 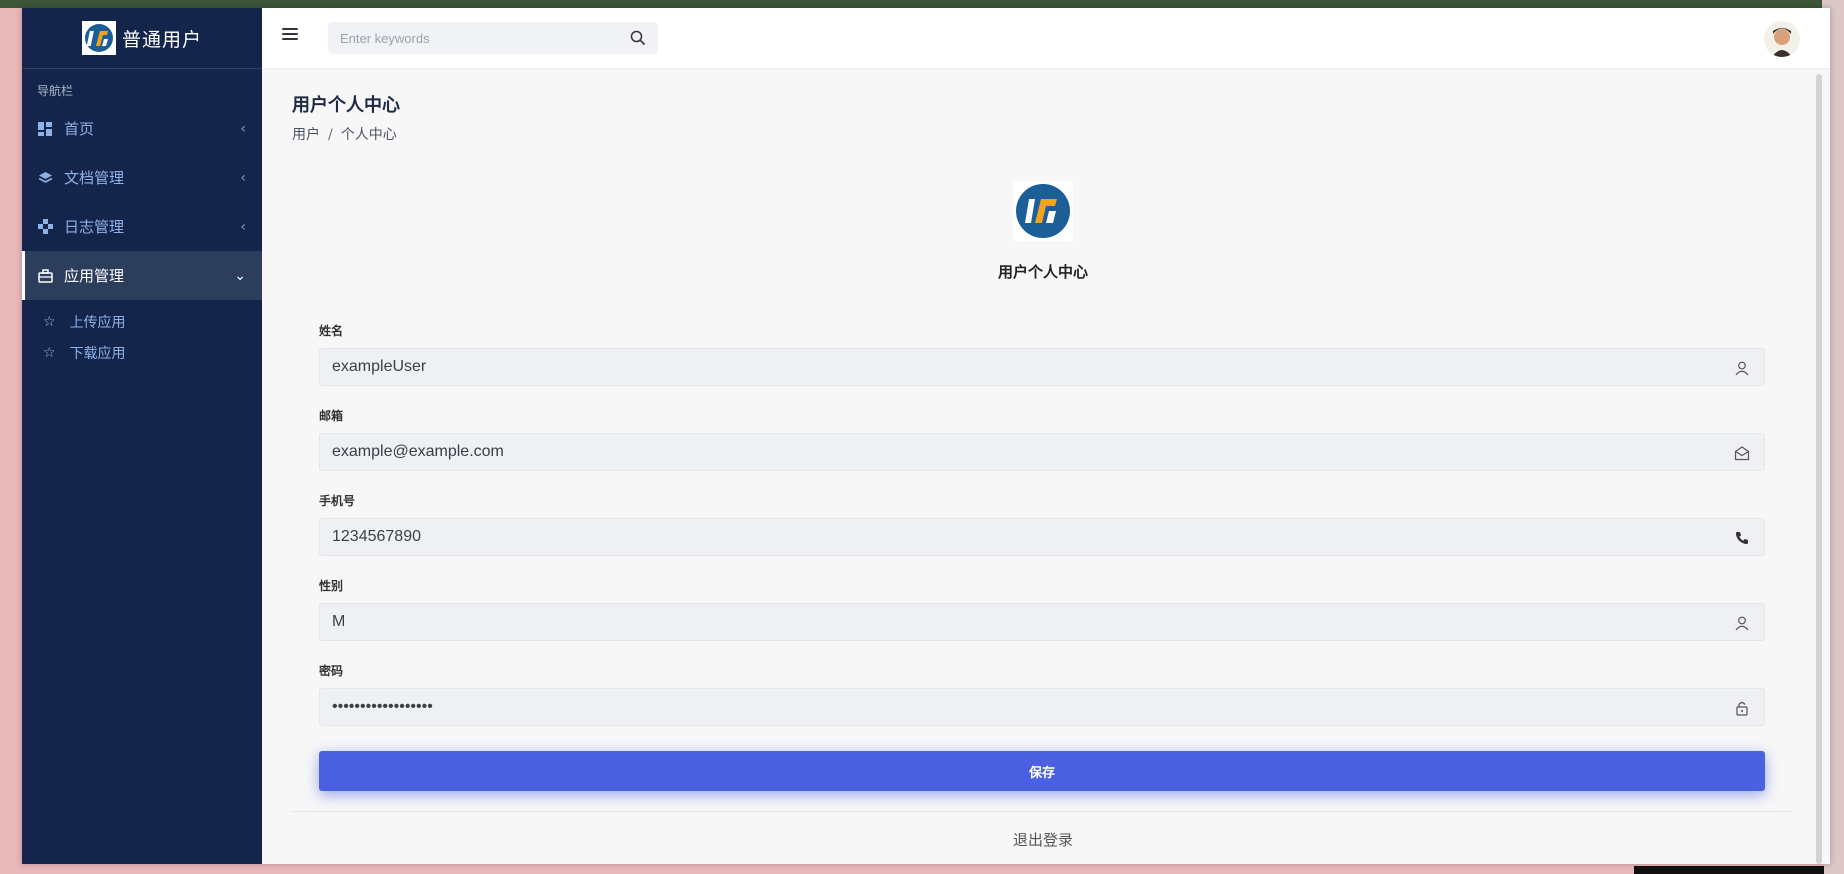 What do you see at coordinates (368, 135) in the screenshot?
I see `breadcrumb-item-profile: 个人中心` at bounding box center [368, 135].